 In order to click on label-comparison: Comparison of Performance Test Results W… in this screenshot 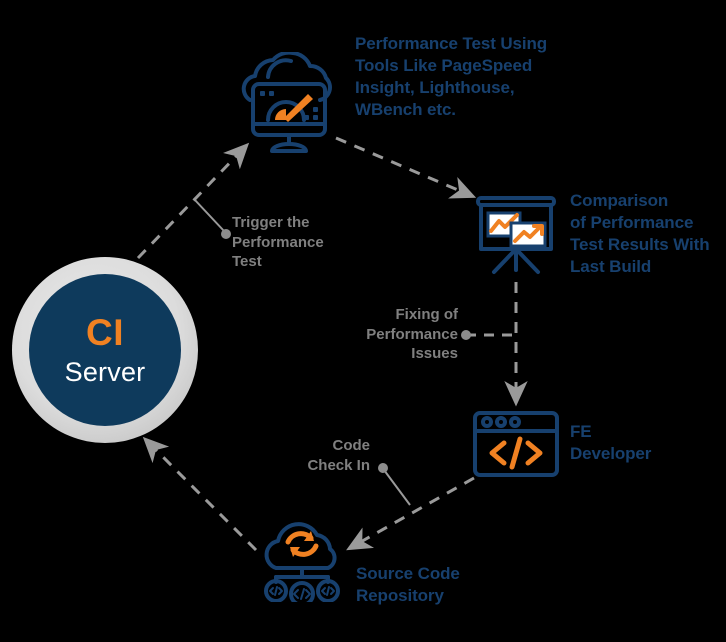, I will do `click(640, 234)`.